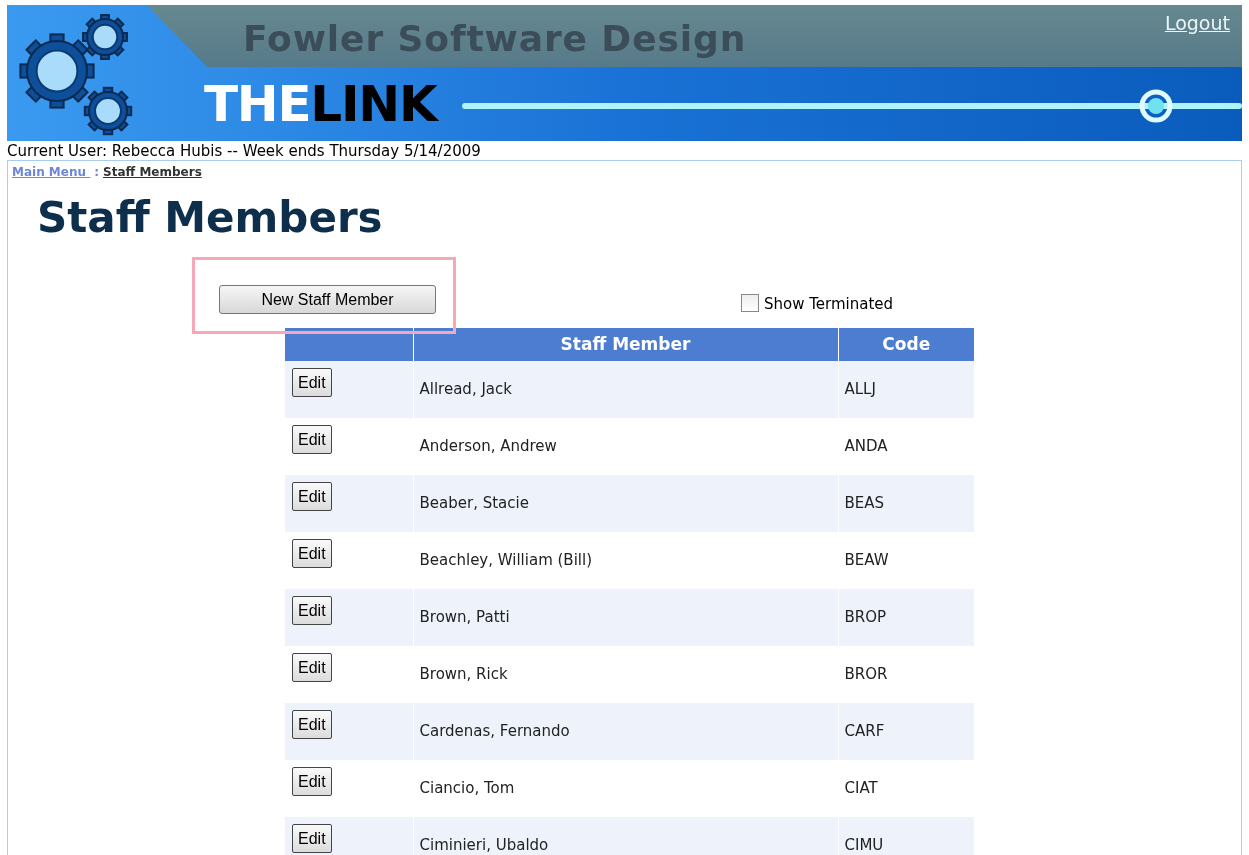 This screenshot has width=1249, height=855. Describe the element at coordinates (320, 104) in the screenshot. I see `product-logo: THELINK` at that location.